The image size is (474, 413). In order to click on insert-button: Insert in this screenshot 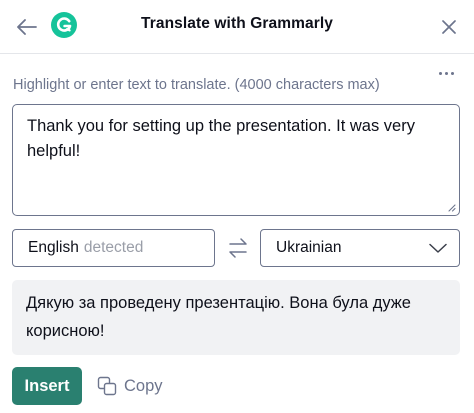, I will do `click(47, 386)`.